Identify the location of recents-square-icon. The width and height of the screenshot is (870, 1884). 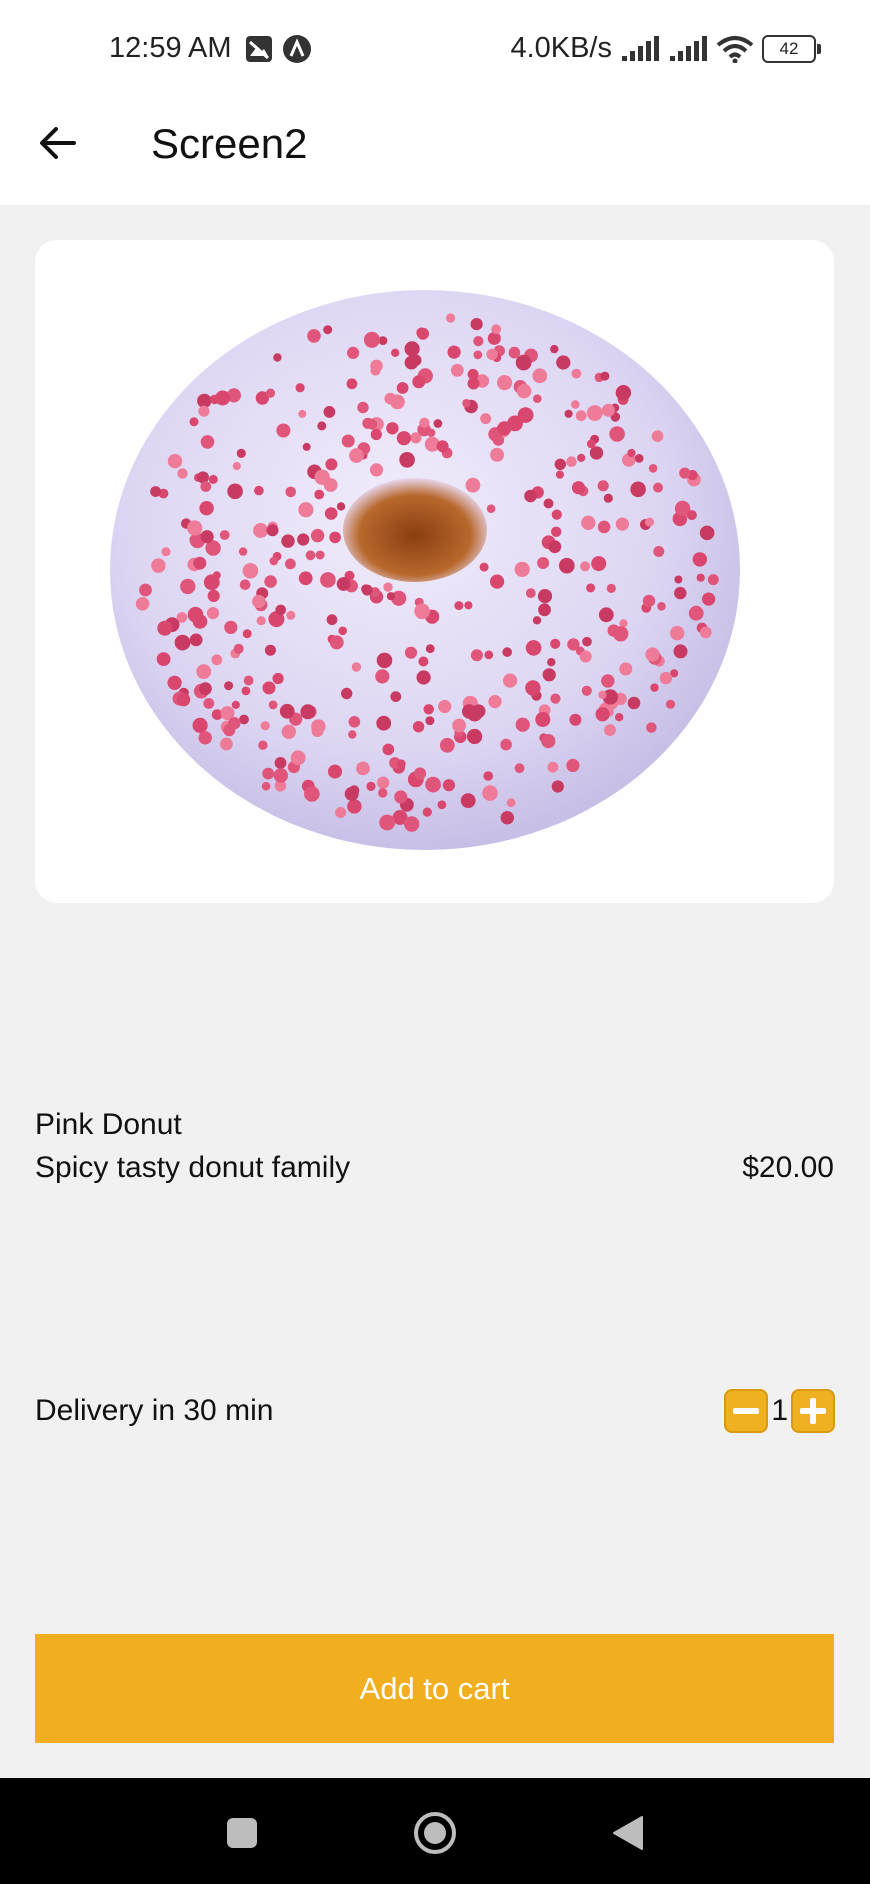
(242, 1833).